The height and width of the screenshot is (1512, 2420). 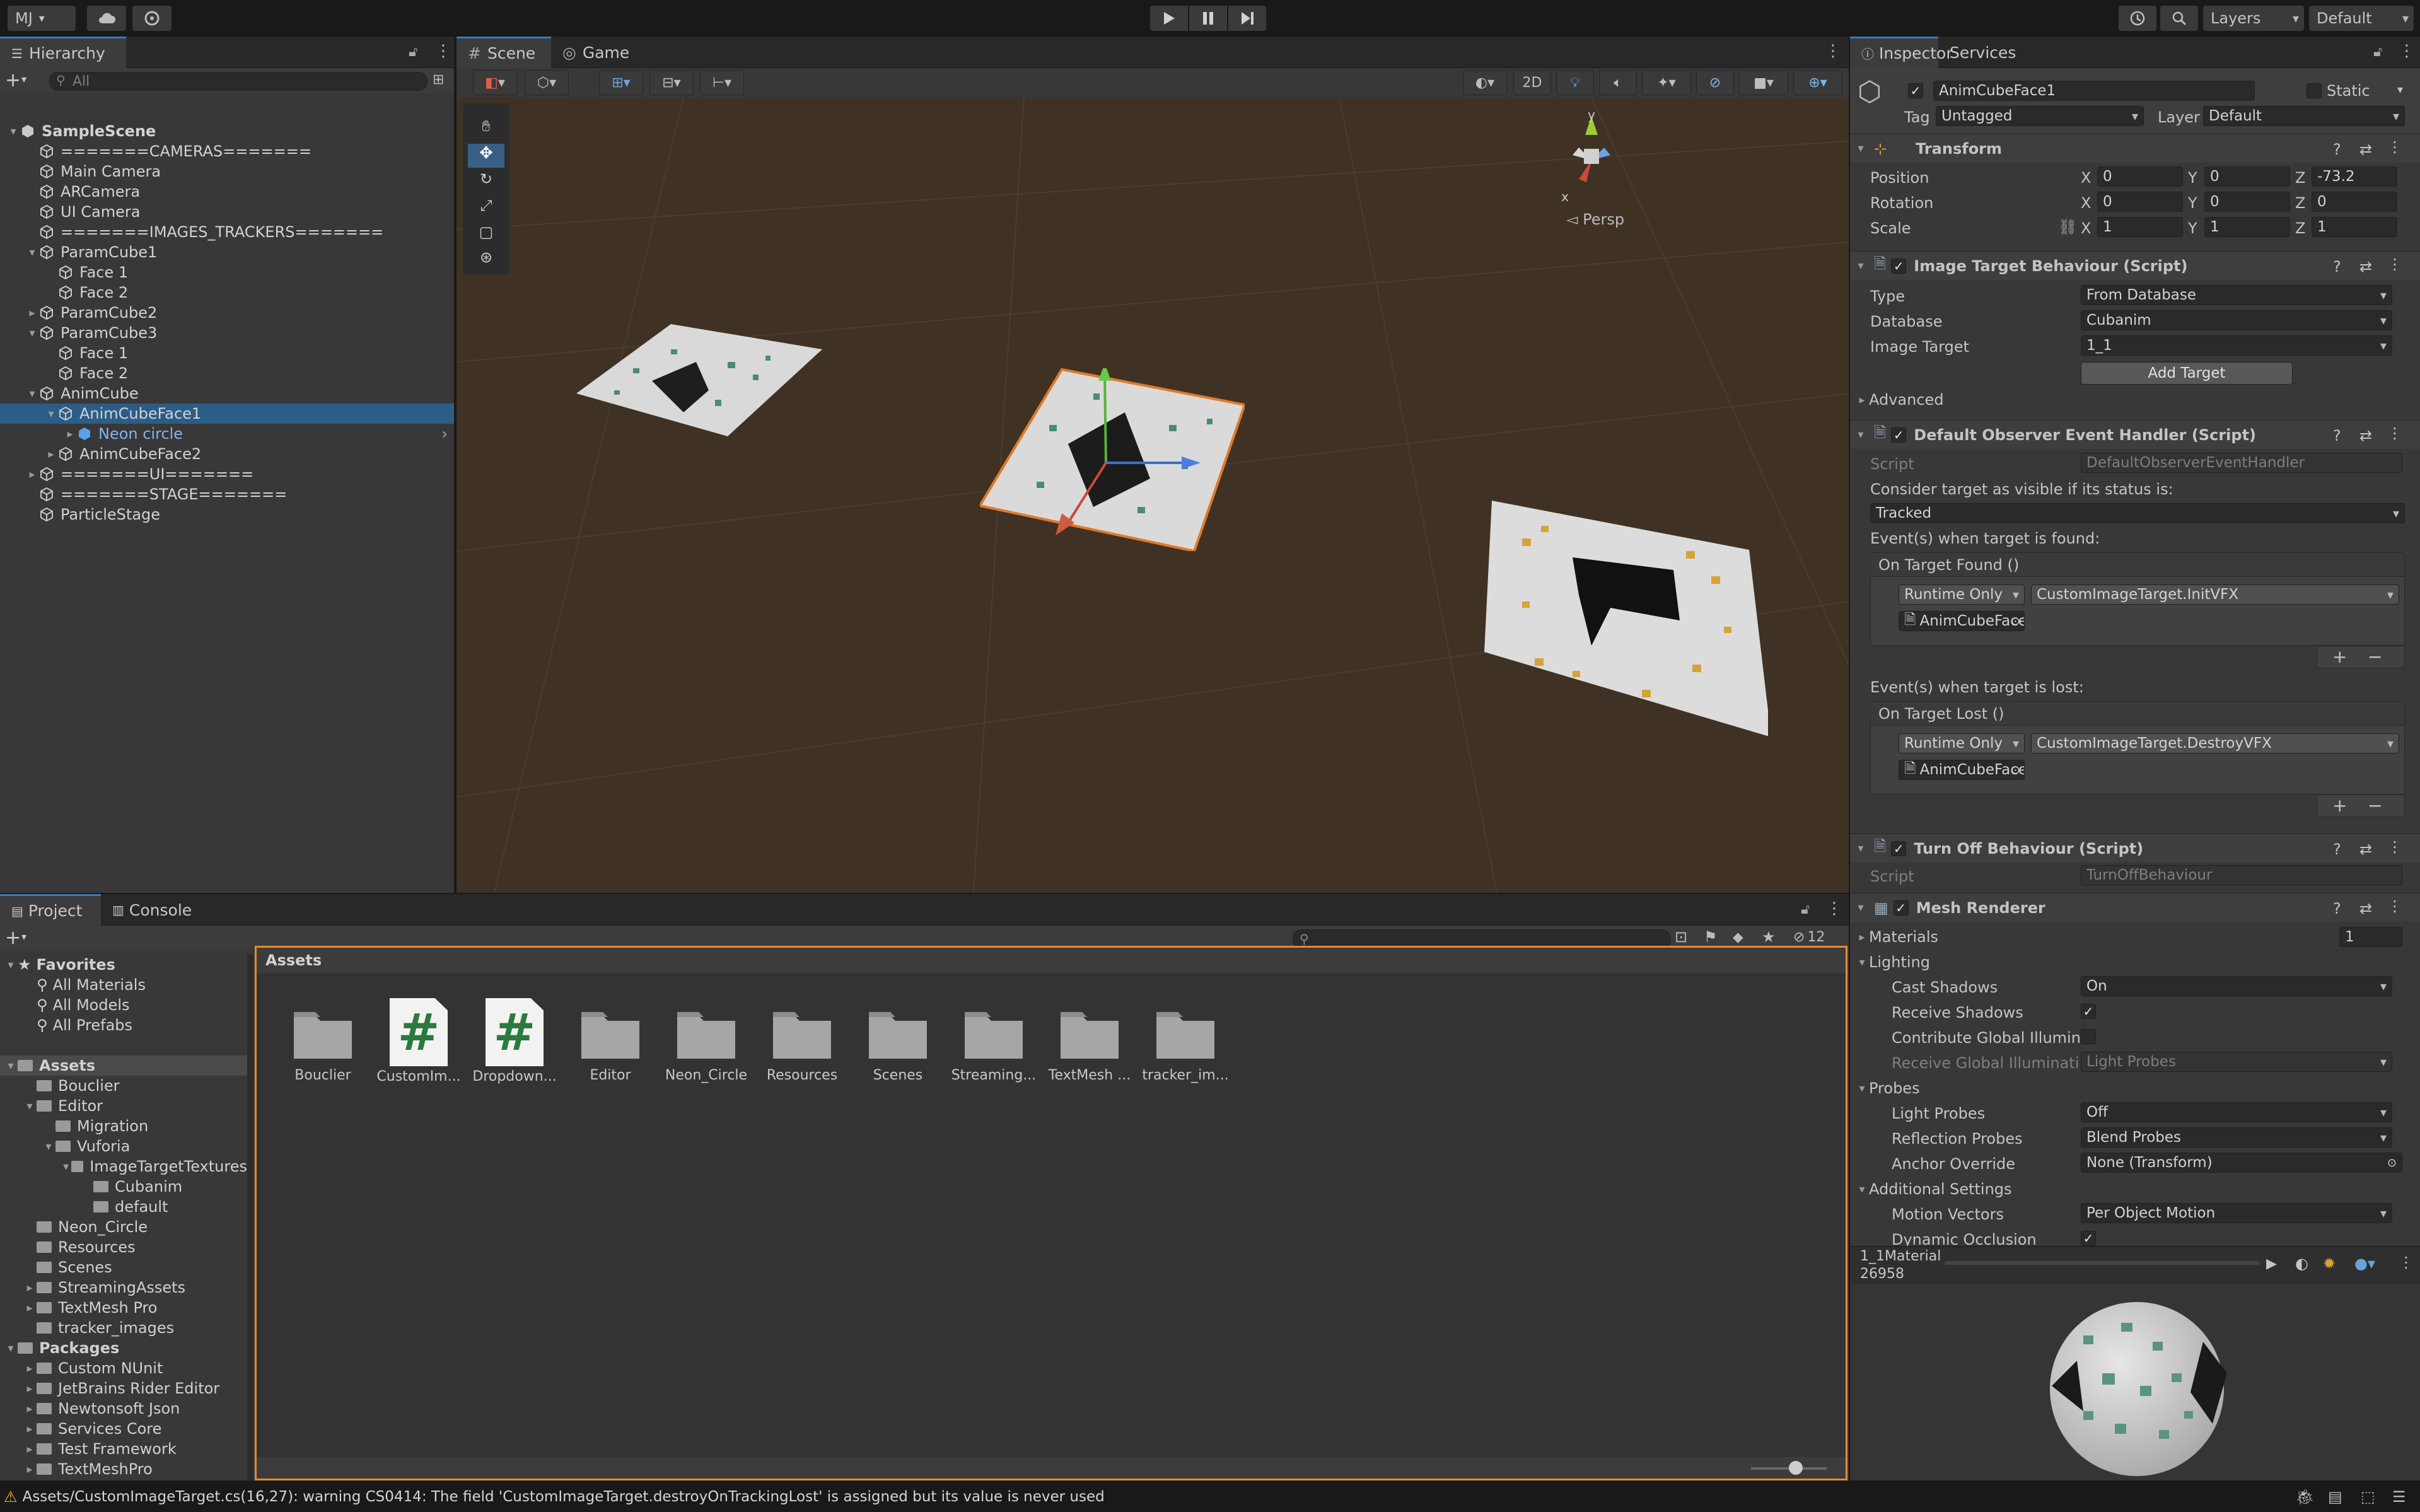 I want to click on materials-foldout: ▸ Materials, so click(x=1896, y=937).